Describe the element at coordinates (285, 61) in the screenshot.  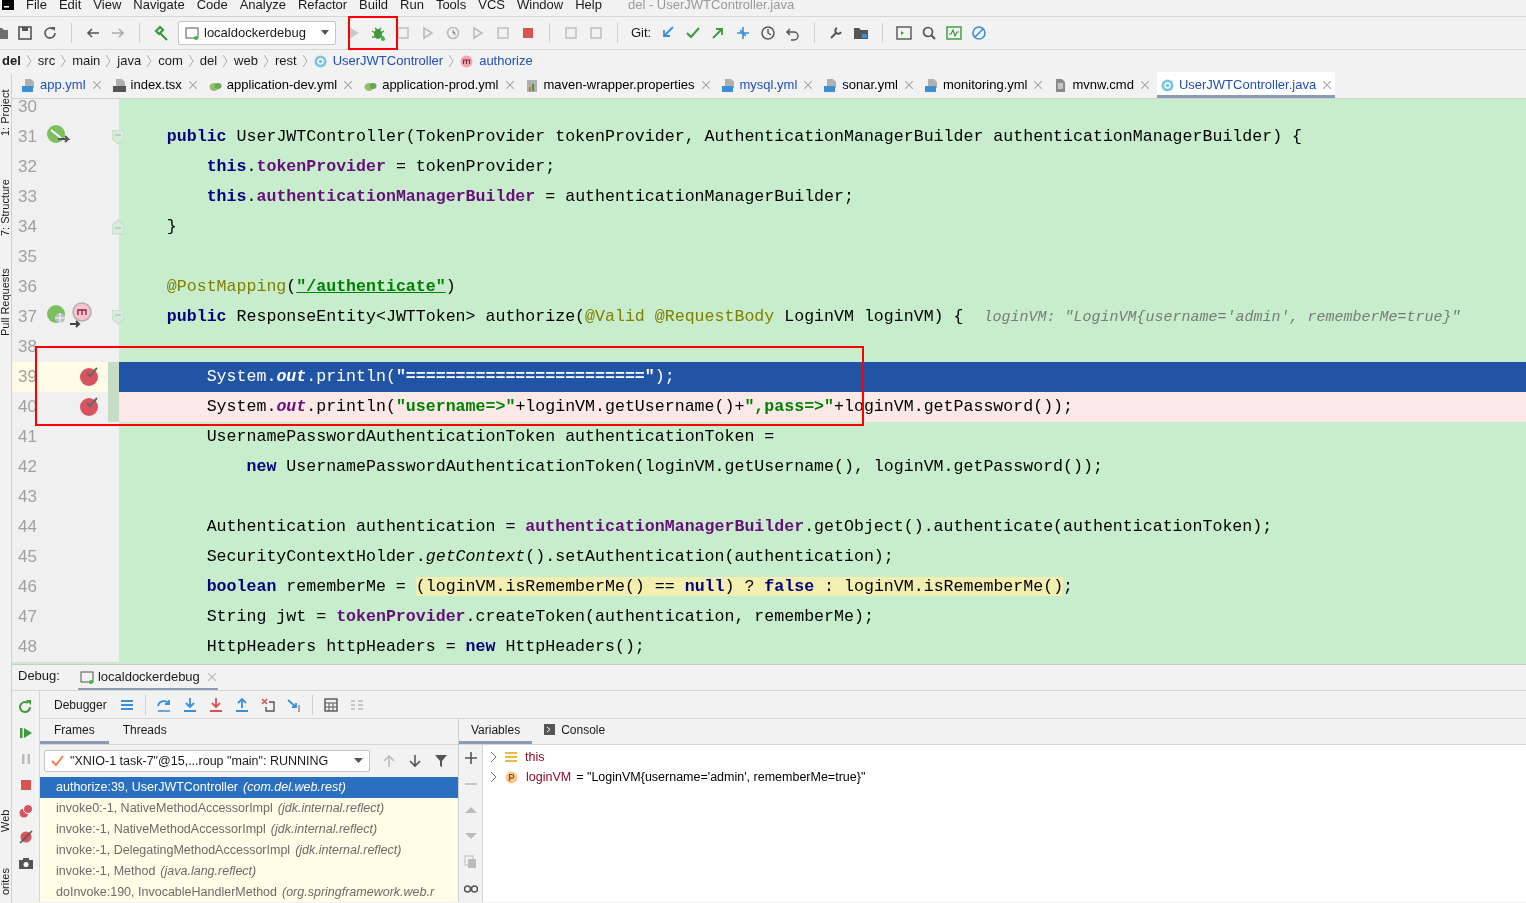
I see `breadcrumb-item: rest` at that location.